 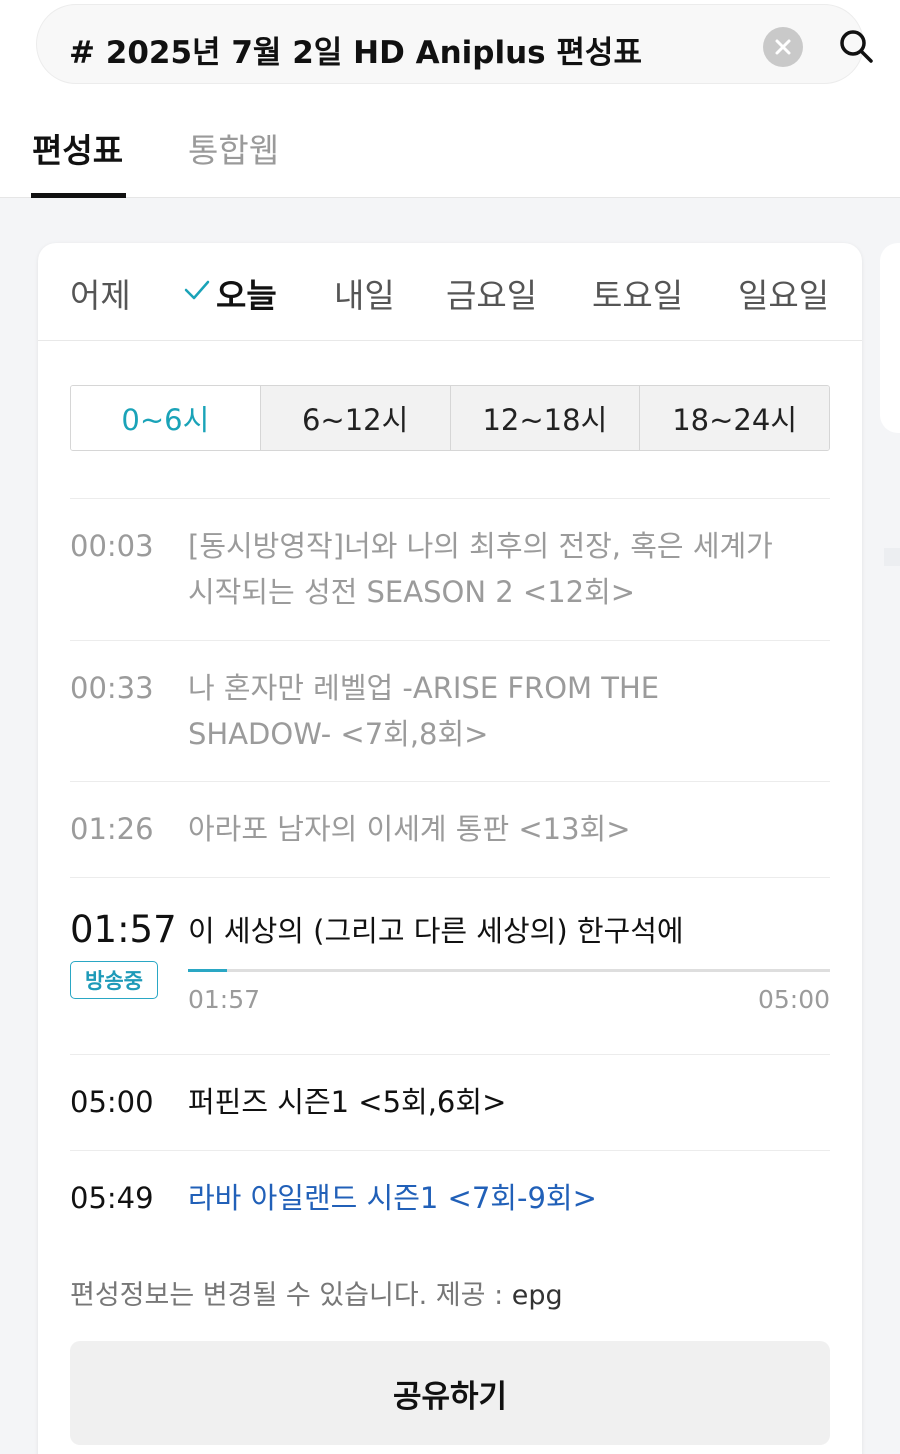 I want to click on day-tabs: 어제 오늘 내일 금요일 토요일 일요일, so click(x=450, y=292).